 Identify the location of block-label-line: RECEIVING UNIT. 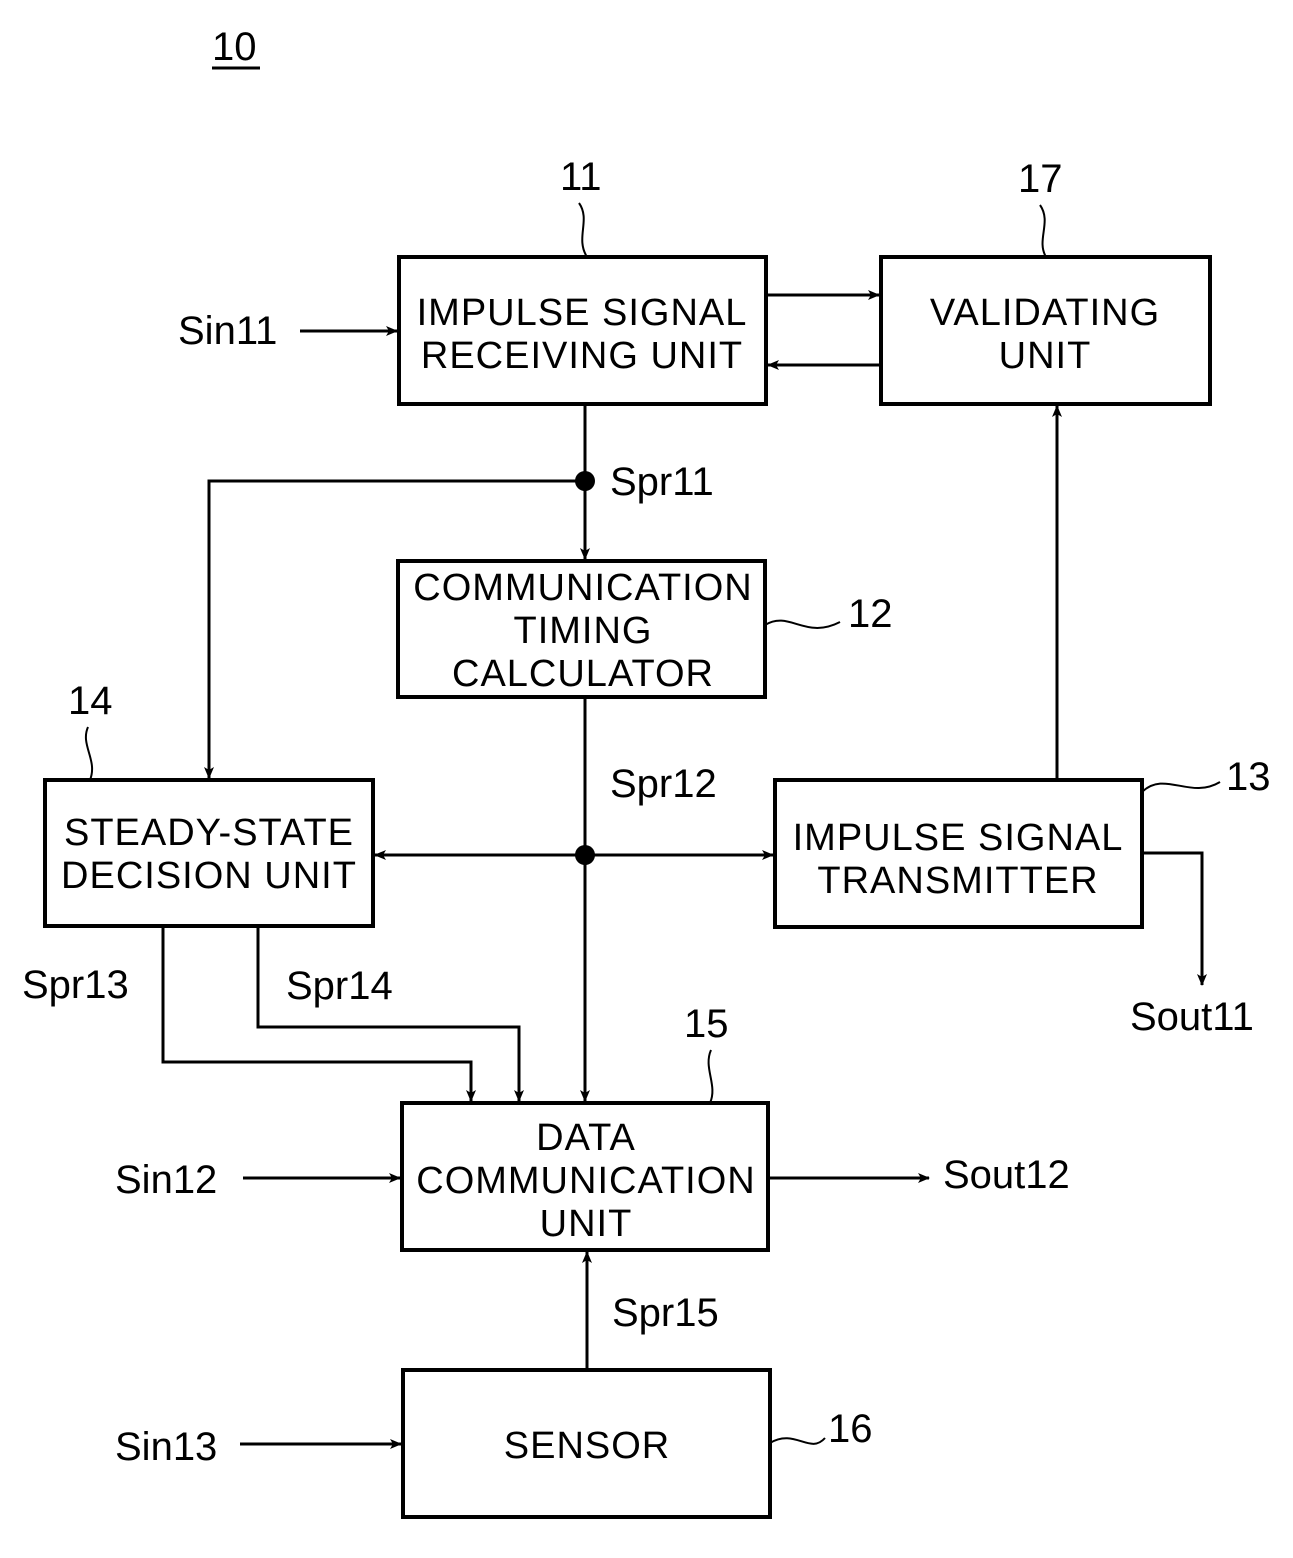
(582, 356).